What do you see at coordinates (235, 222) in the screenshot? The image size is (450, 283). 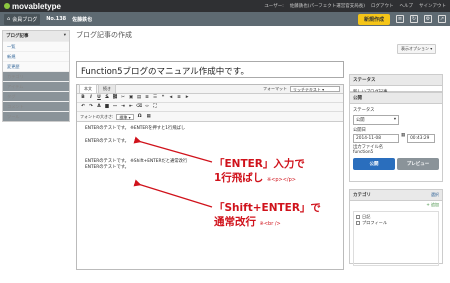 I see `annotation-shift-enter-line2: 通常改行` at bounding box center [235, 222].